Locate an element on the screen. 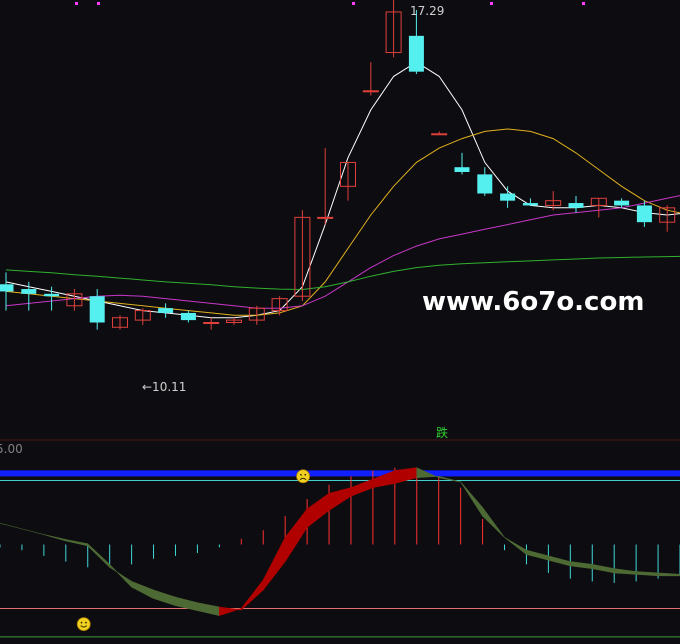  high-price-label: 17.29 is located at coordinates (427, 11).